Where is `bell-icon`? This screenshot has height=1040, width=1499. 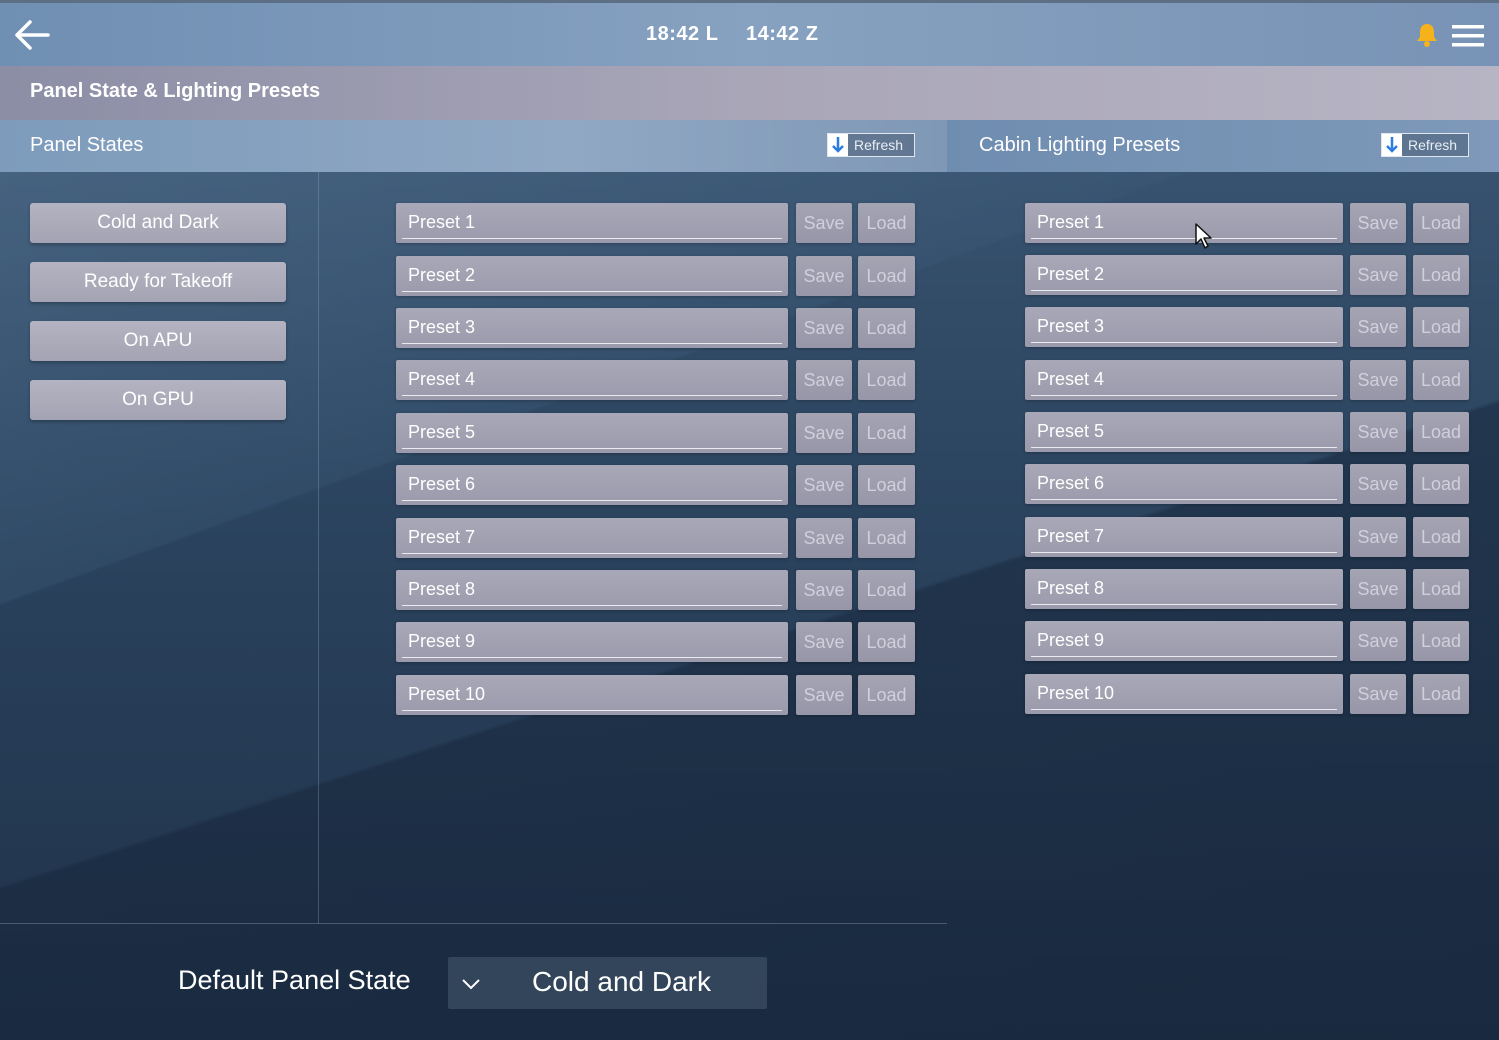 bell-icon is located at coordinates (1427, 35).